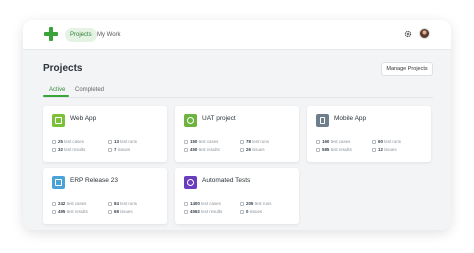  I want to click on test-results-stat: 585 test results, so click(334, 150).